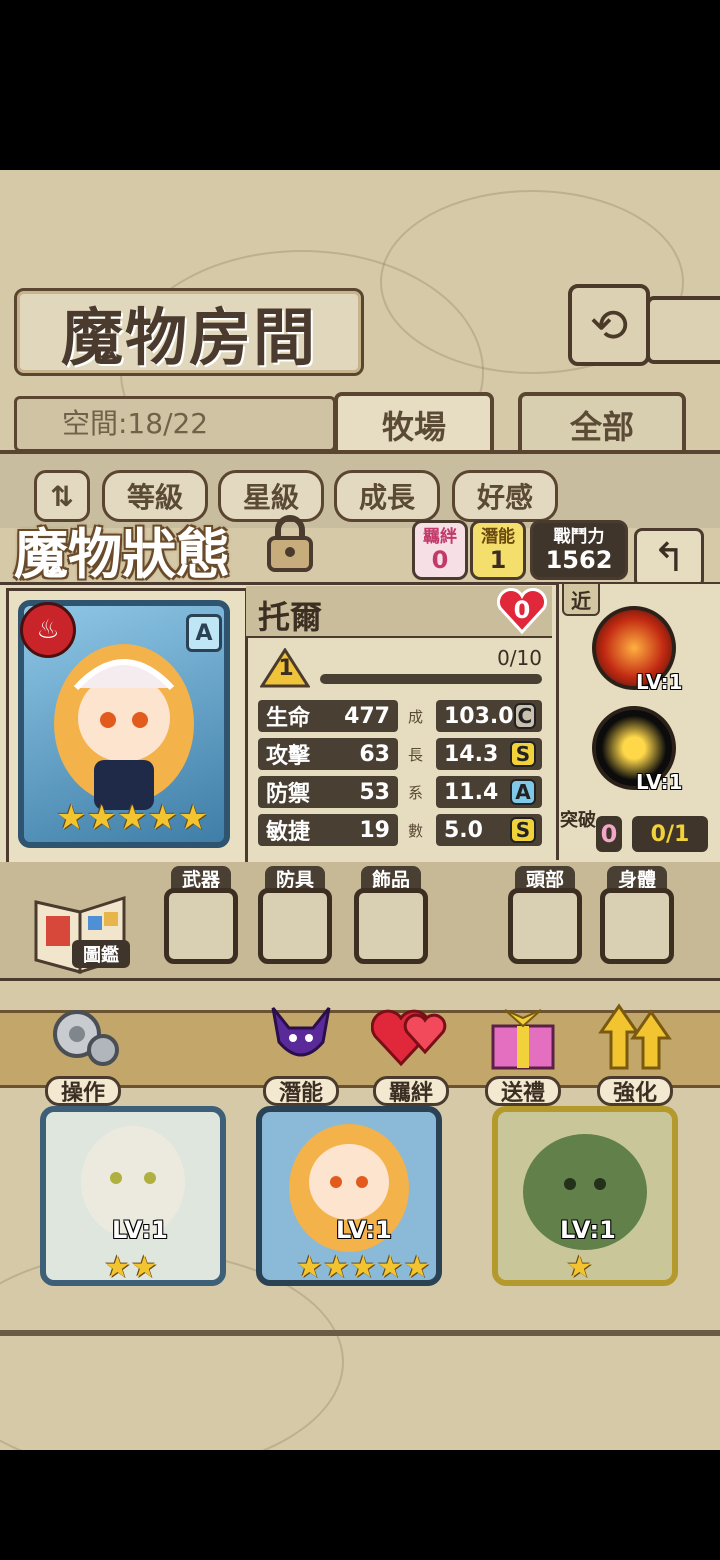 The height and width of the screenshot is (1560, 720). I want to click on growth-glyph: 長, so click(416, 755).